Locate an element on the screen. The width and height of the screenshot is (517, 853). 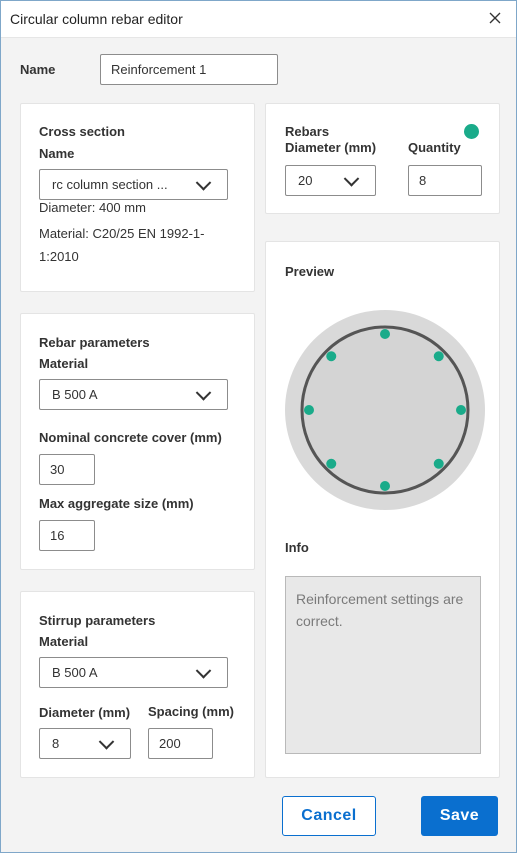
aggregate-label: Max aggregate size (mm) is located at coordinates (116, 503).